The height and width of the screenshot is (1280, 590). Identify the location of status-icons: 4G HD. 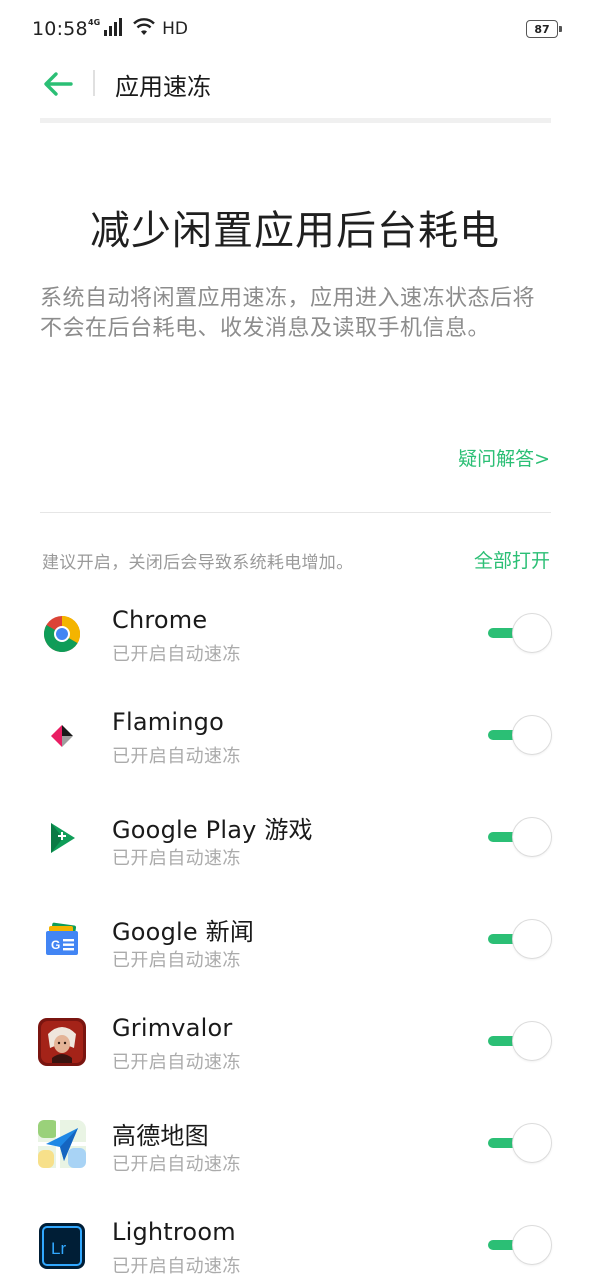
(138, 29).